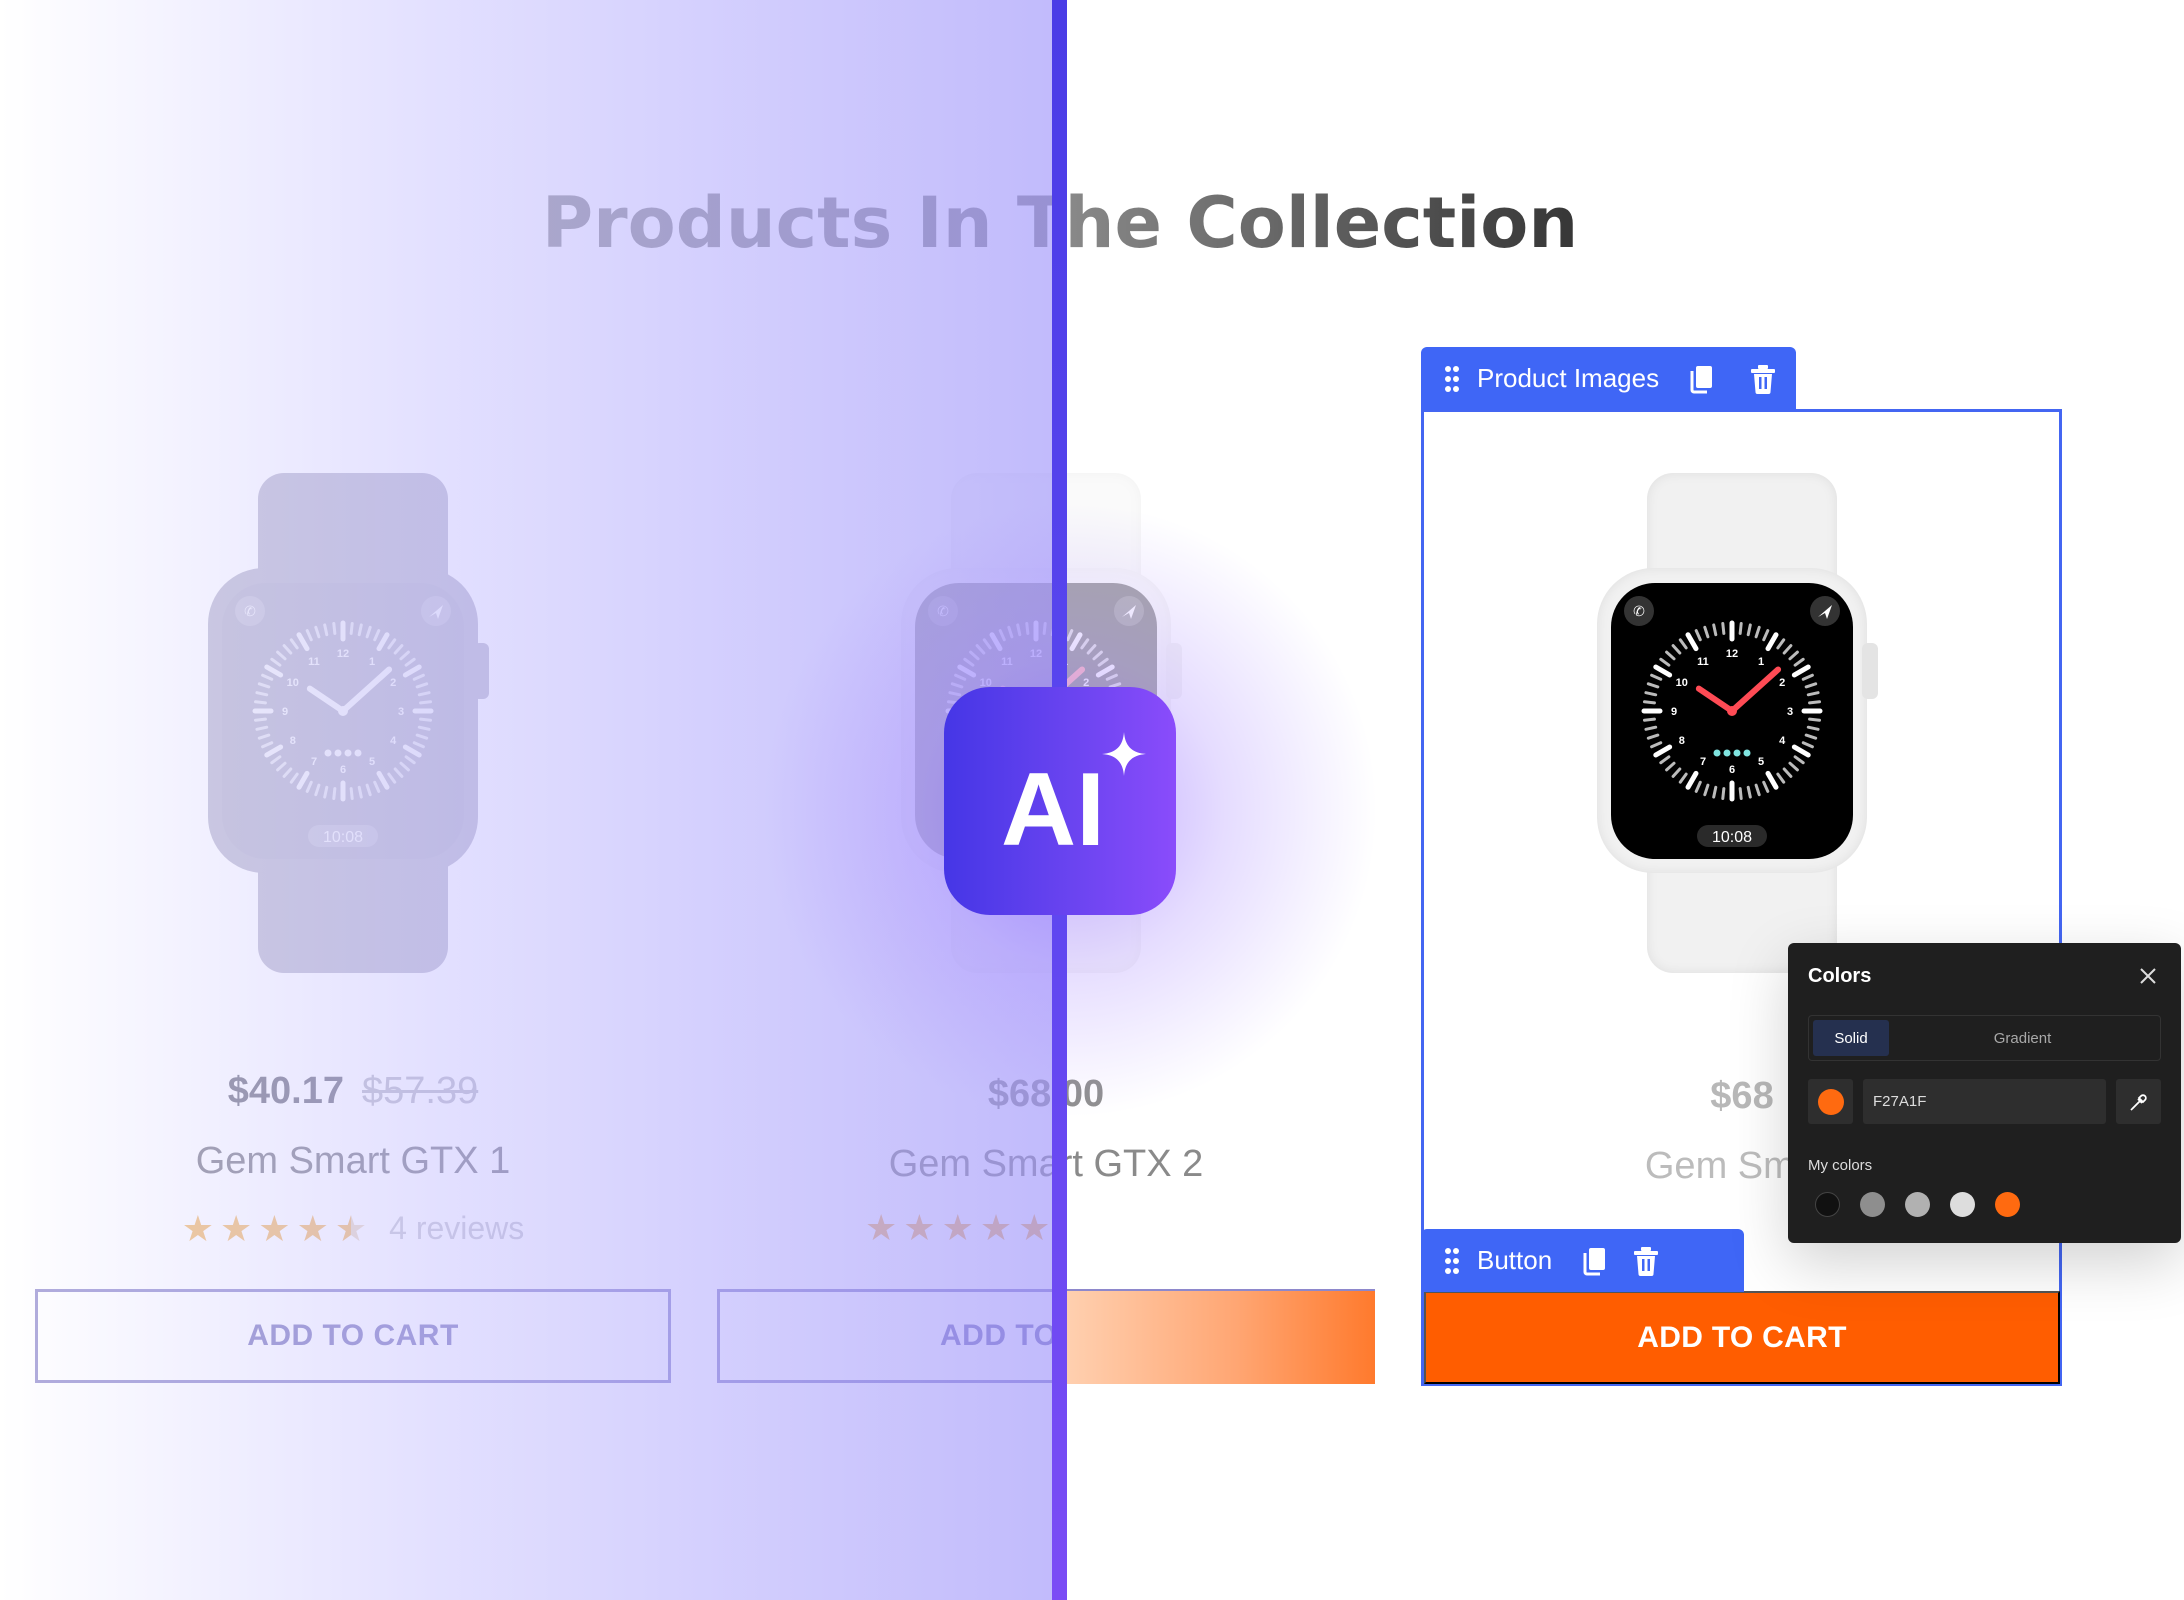 Image resolution: width=2184 pixels, height=1600 pixels. What do you see at coordinates (393, 683) in the screenshot?
I see `dial-number: 2` at bounding box center [393, 683].